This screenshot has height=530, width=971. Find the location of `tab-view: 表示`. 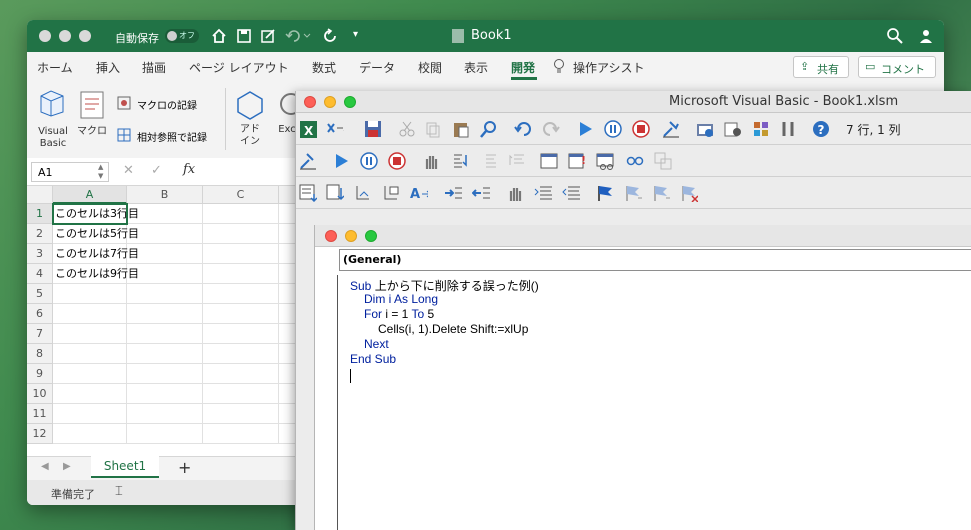

tab-view: 表示 is located at coordinates (476, 67).